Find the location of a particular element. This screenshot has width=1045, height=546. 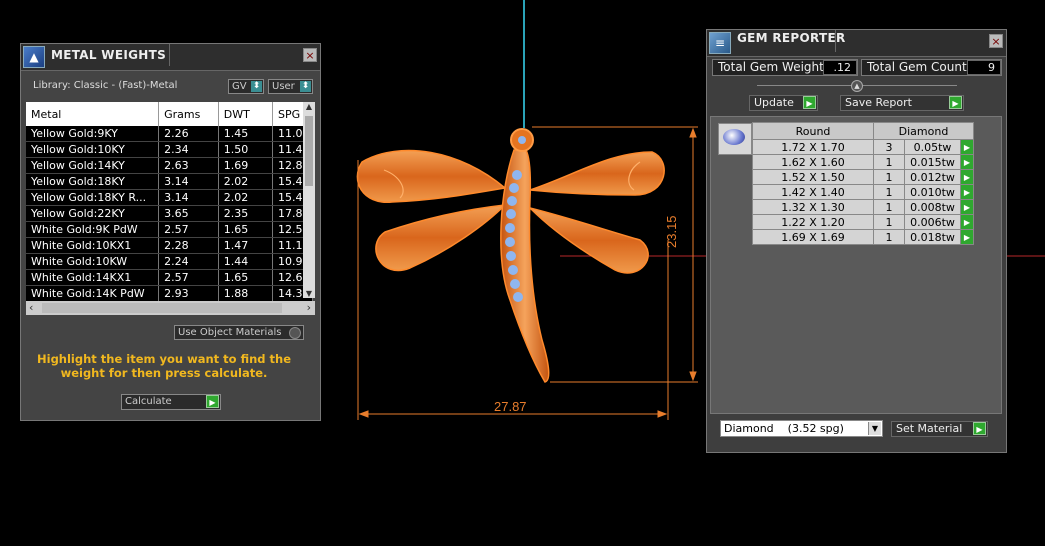

gem-row: 1.42 X 1.40 1 0.010tw ▶ is located at coordinates (863, 192).